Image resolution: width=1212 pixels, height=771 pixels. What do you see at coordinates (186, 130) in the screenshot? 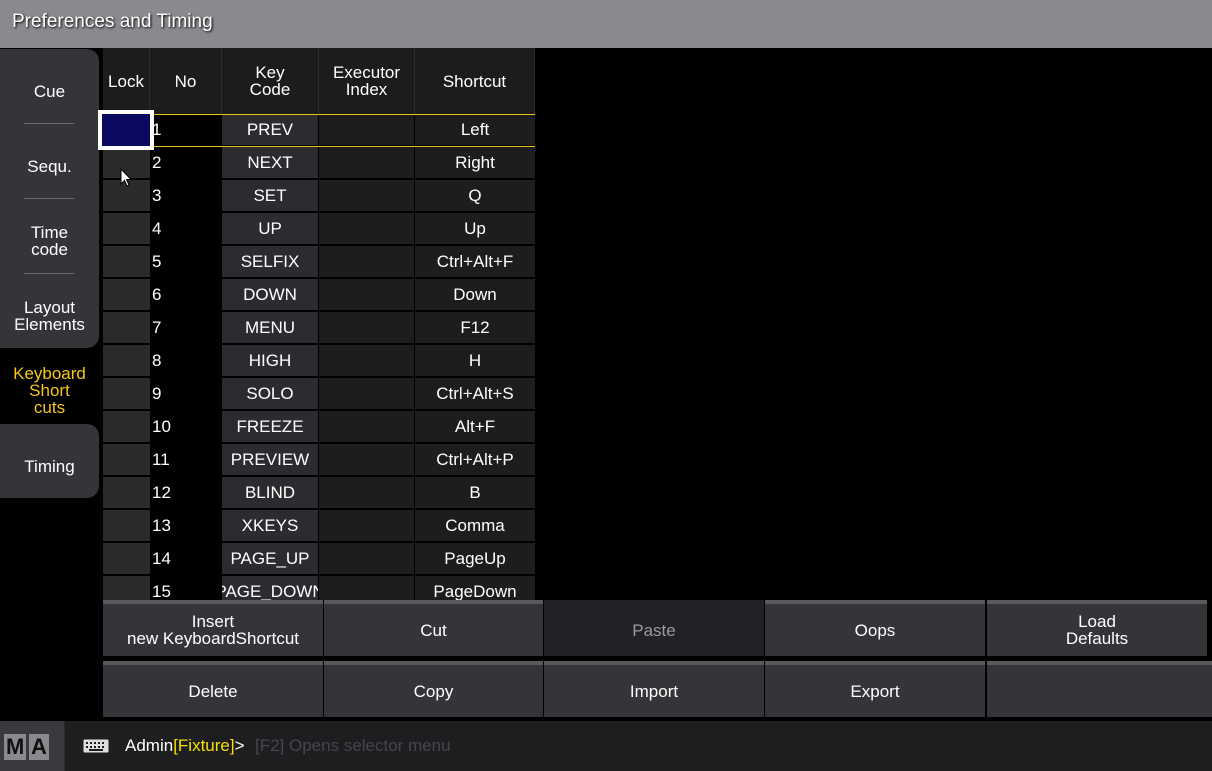
I see `no-cell: 1` at bounding box center [186, 130].